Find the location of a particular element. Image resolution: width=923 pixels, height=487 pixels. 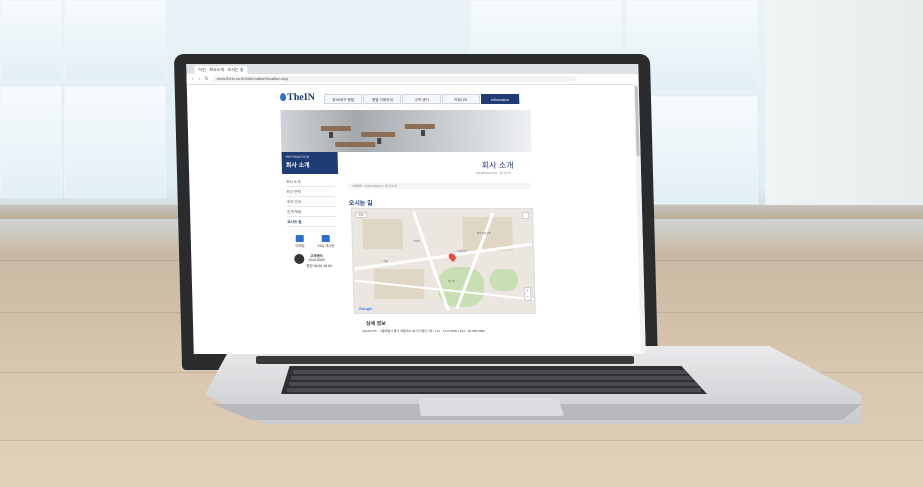

sub-nav-item: 회사 소개 is located at coordinates (310, 182).